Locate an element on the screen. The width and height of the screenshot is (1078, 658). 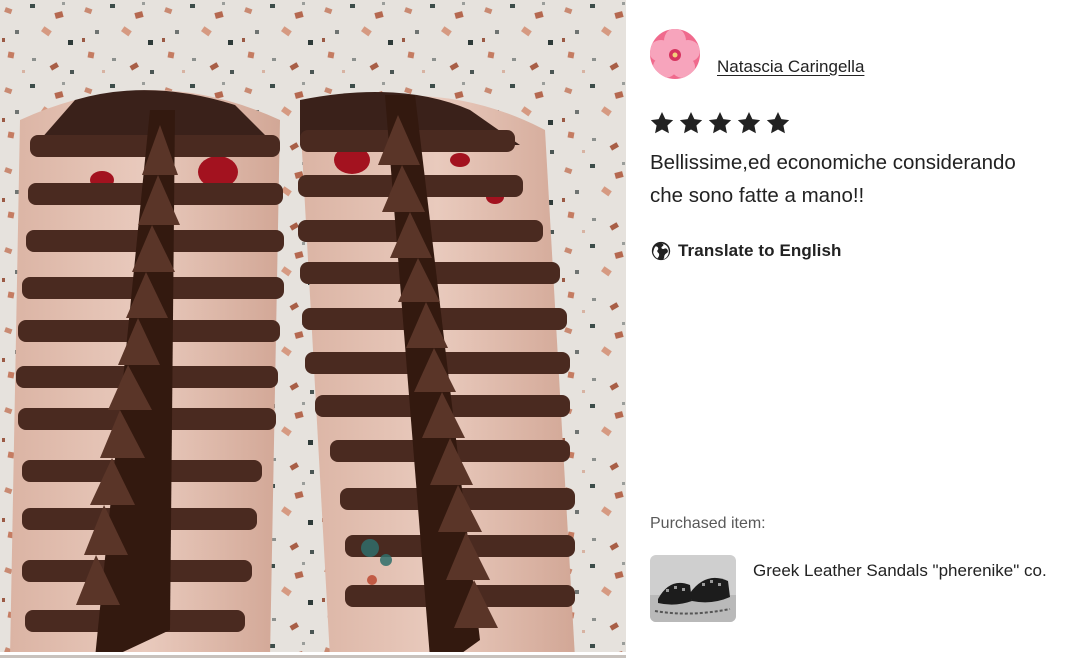
avatar is located at coordinates (675, 54).